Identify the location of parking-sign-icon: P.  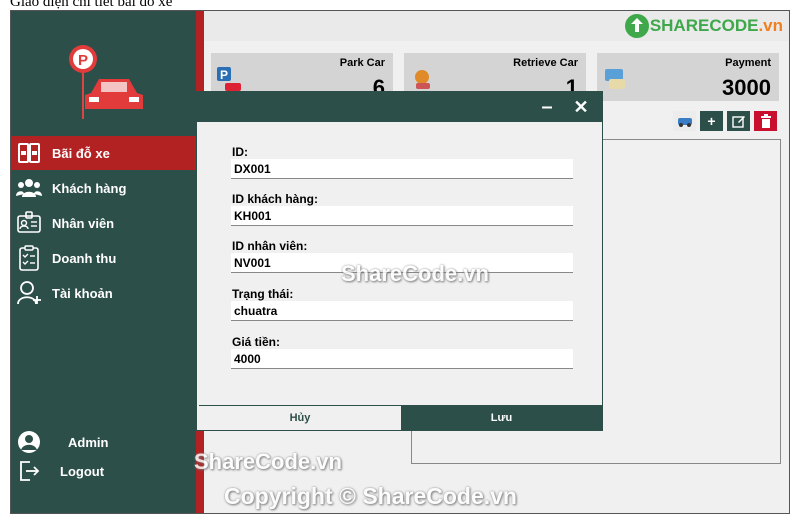
(230, 80).